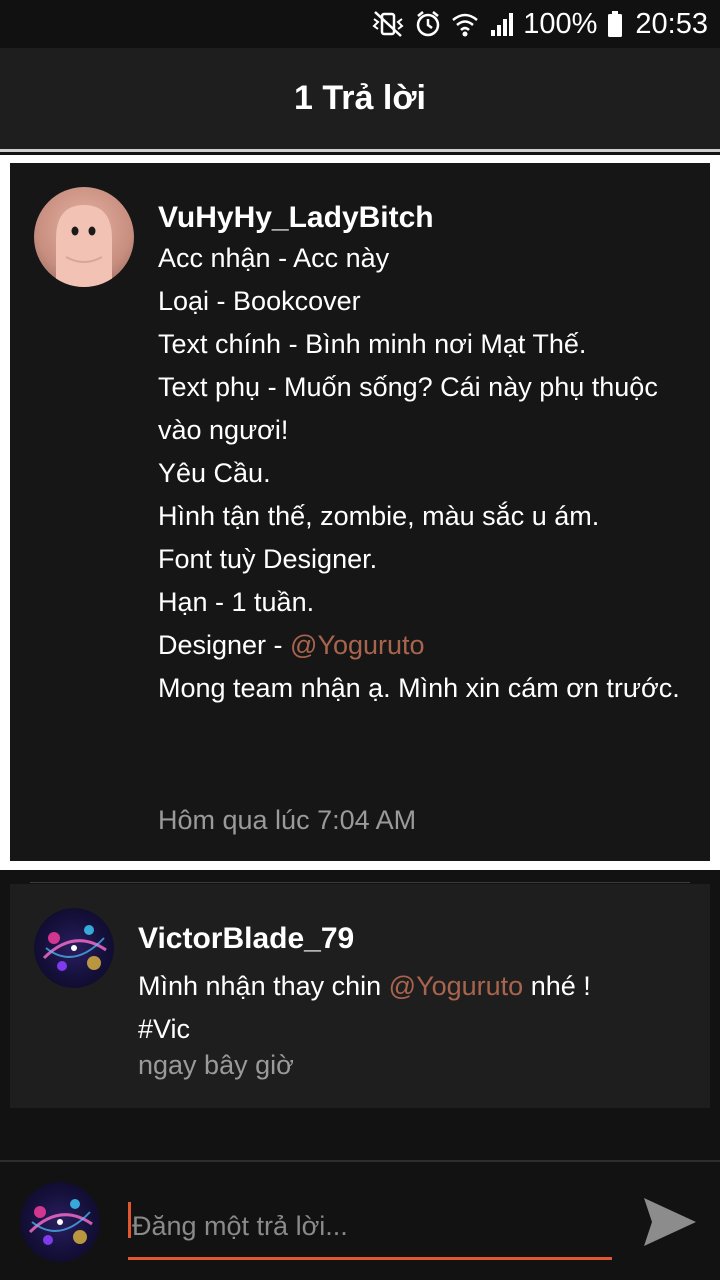 The width and height of the screenshot is (720, 1280). Describe the element at coordinates (360, 24) in the screenshot. I see `status-bar: 100% 20:53` at that location.